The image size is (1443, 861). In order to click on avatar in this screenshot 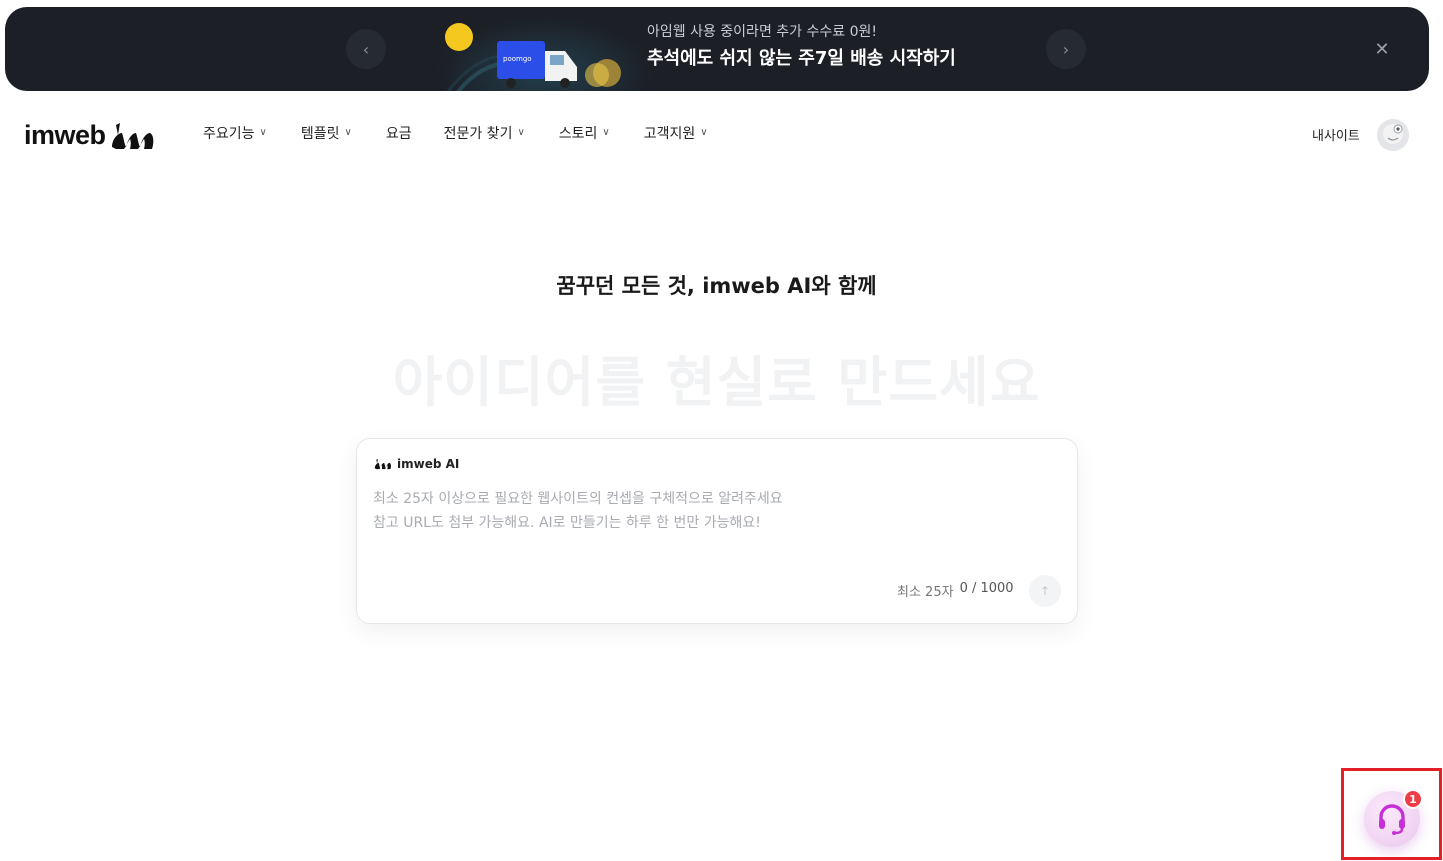, I will do `click(1393, 135)`.